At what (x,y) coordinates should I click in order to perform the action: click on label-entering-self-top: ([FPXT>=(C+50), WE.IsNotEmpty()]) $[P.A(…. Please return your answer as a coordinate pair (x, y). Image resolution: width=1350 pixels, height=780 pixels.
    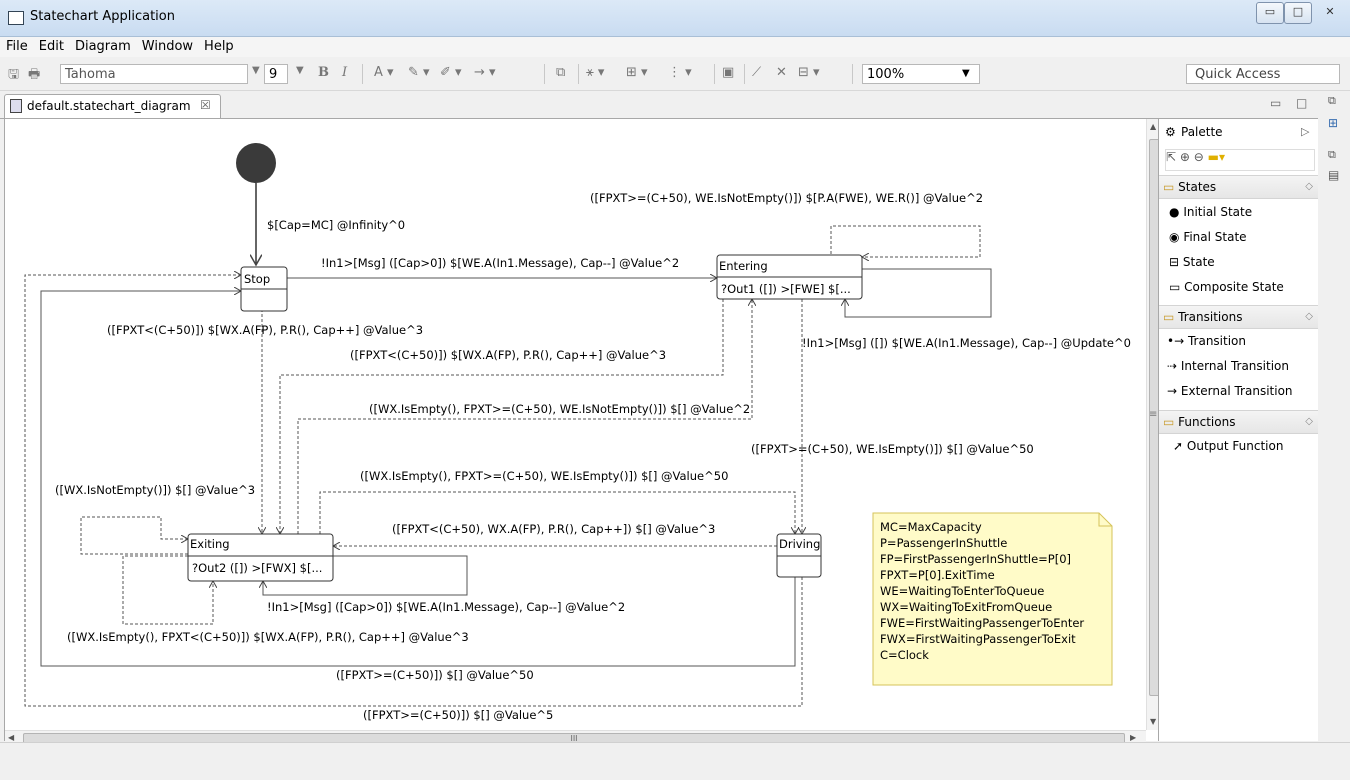
    Looking at the image, I should click on (786, 198).